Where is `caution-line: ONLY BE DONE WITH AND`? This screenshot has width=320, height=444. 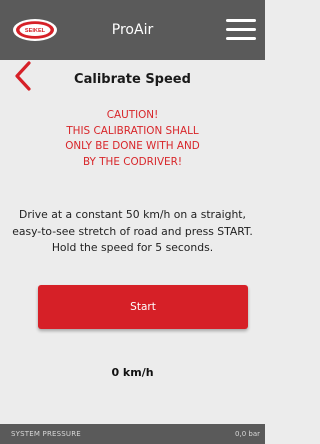
caution-line: ONLY BE DONE WITH AND is located at coordinates (132, 146).